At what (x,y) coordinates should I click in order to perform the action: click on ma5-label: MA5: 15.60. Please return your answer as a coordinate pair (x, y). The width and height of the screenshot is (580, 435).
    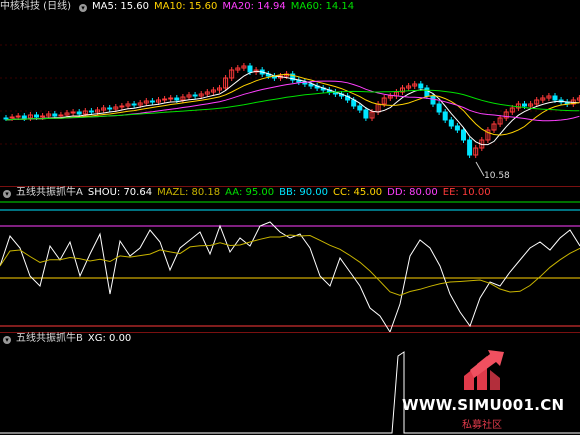
    Looking at the image, I should click on (120, 6).